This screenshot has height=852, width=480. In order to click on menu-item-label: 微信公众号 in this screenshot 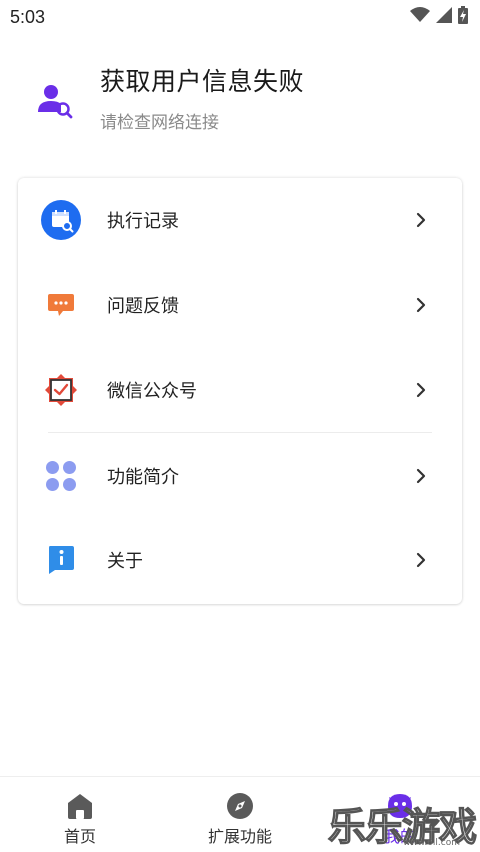, I will do `click(152, 391)`.